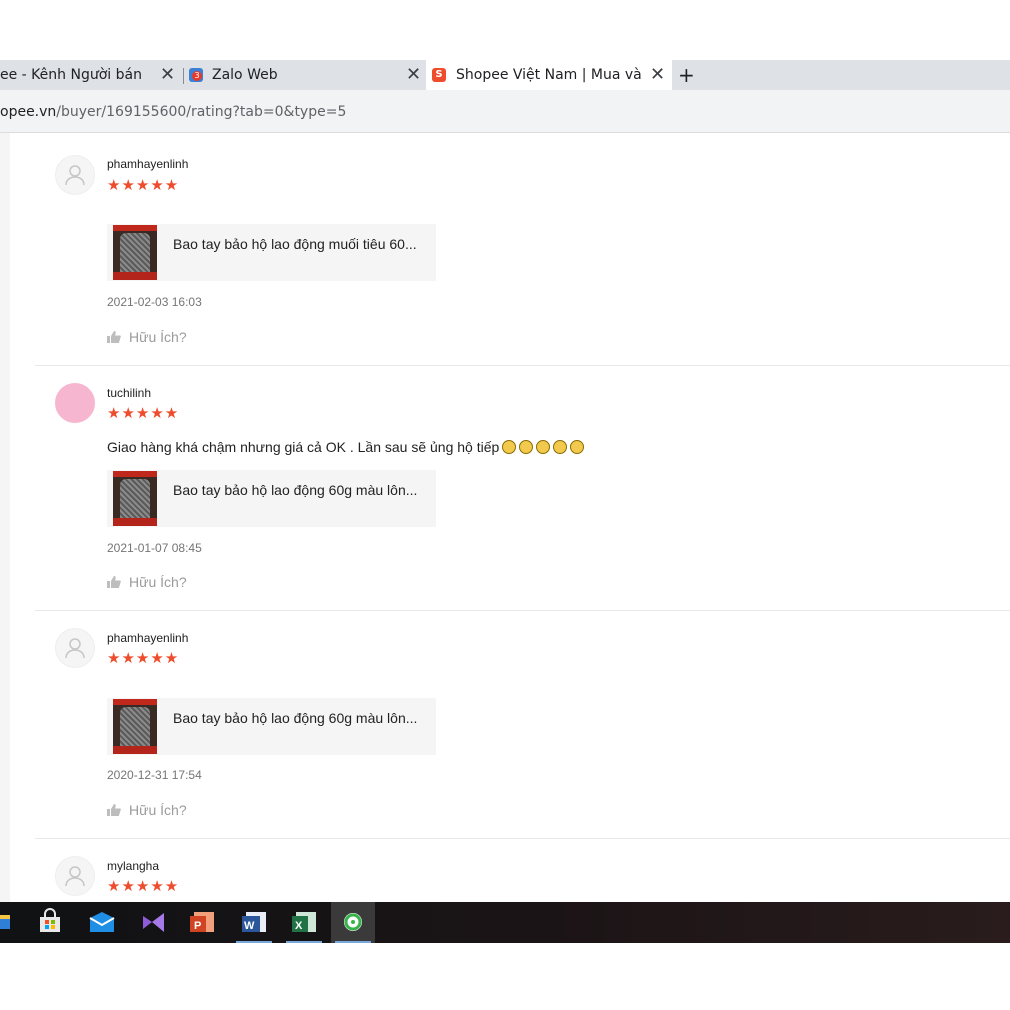  I want to click on store-icon, so click(50, 922).